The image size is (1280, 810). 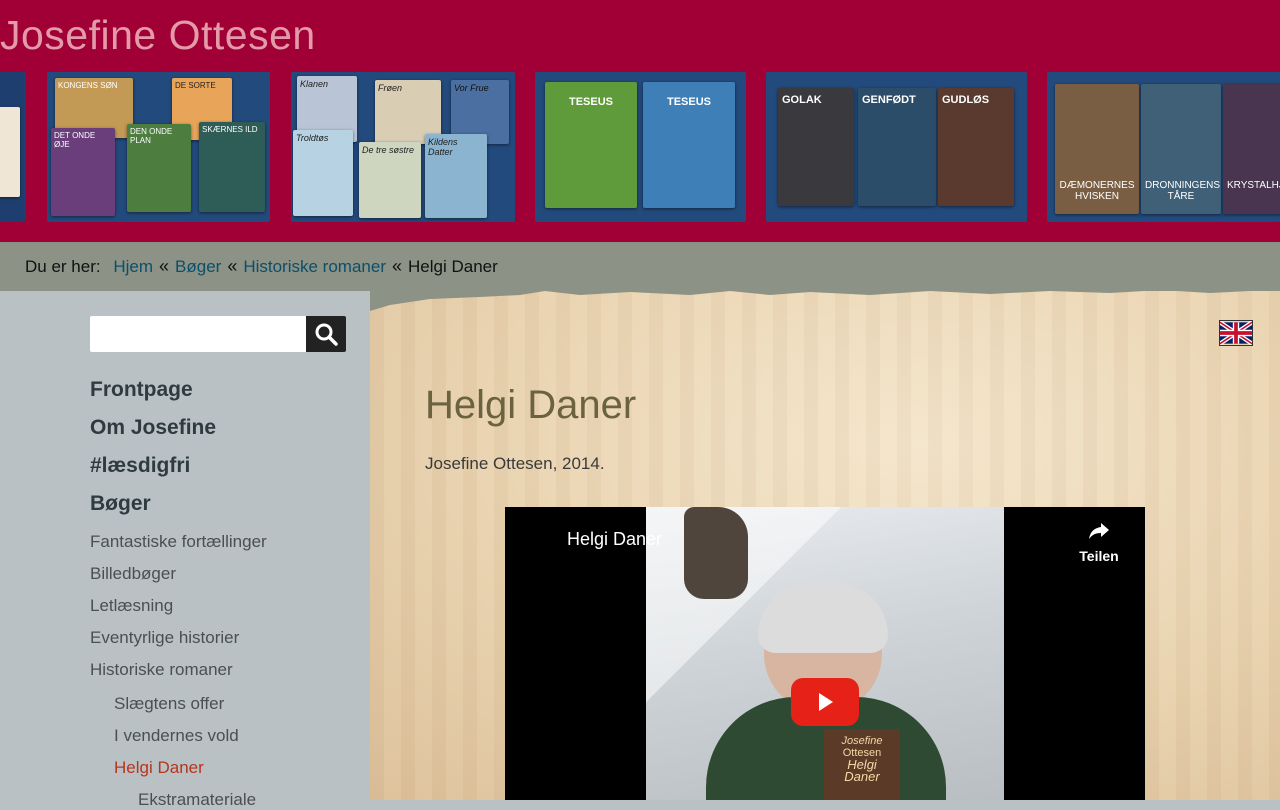 I want to click on share-icon, so click(x=1099, y=531).